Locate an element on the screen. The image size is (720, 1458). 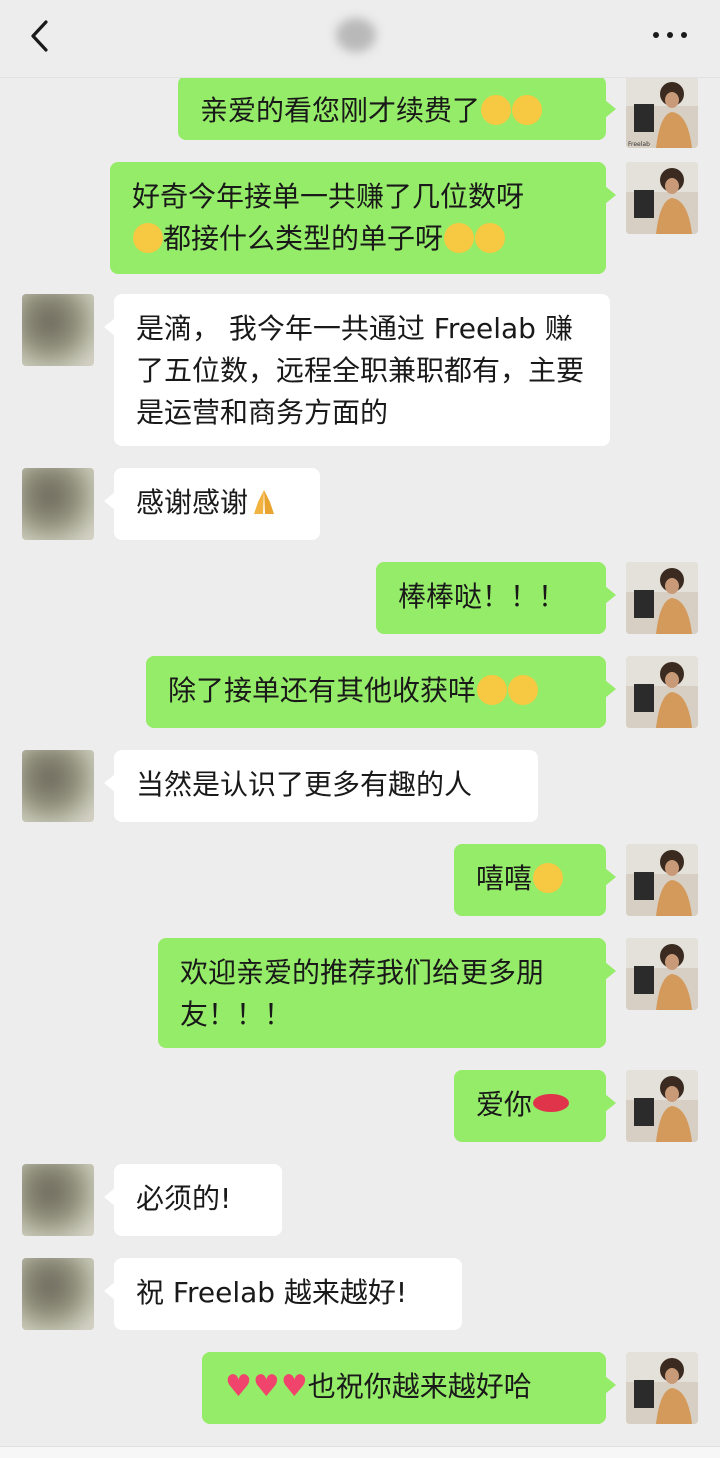
back-button is located at coordinates (40, 36).